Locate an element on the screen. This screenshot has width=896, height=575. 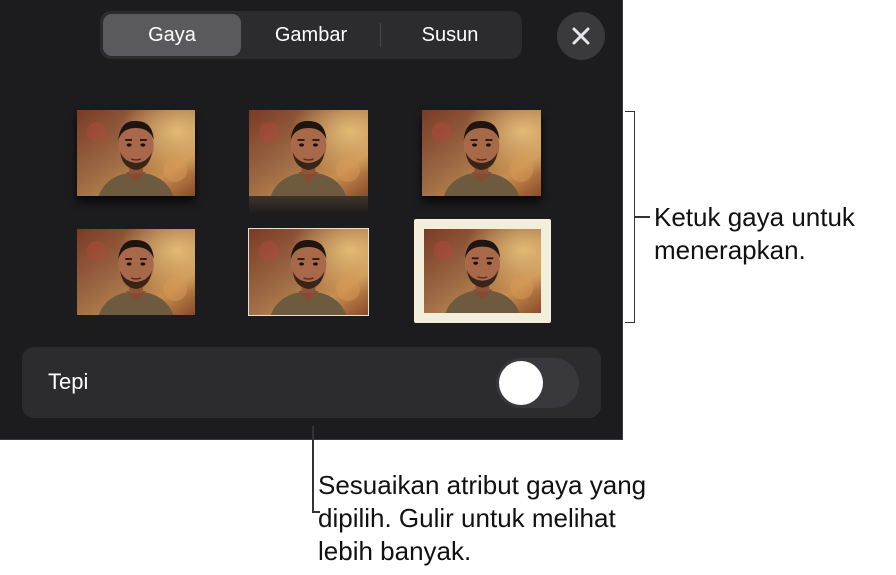
styles-callout-bracket is located at coordinates (630, 217).